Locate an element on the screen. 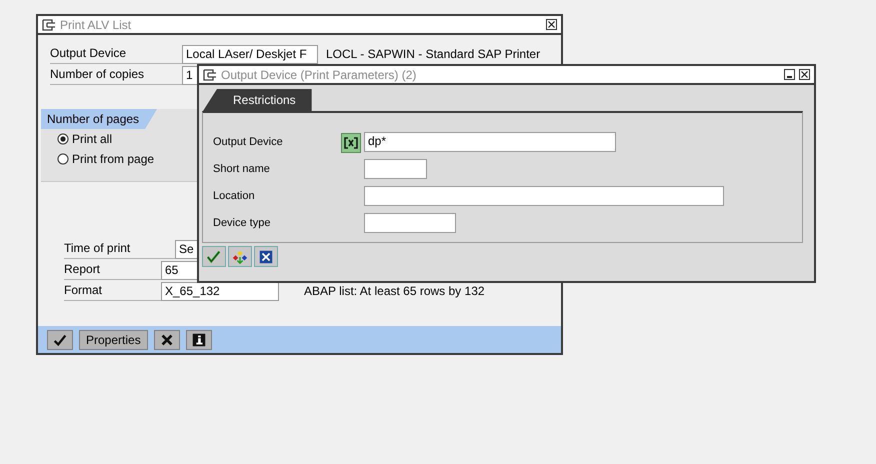 The image size is (876, 464). field-description: ABAP list: At least 65 rows by 132 is located at coordinates (394, 291).